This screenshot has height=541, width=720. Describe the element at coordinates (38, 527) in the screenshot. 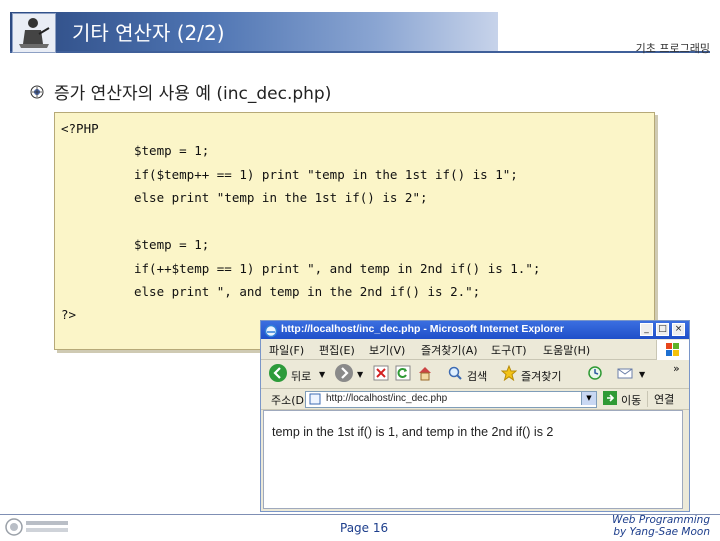

I see `university-logo-icon` at that location.